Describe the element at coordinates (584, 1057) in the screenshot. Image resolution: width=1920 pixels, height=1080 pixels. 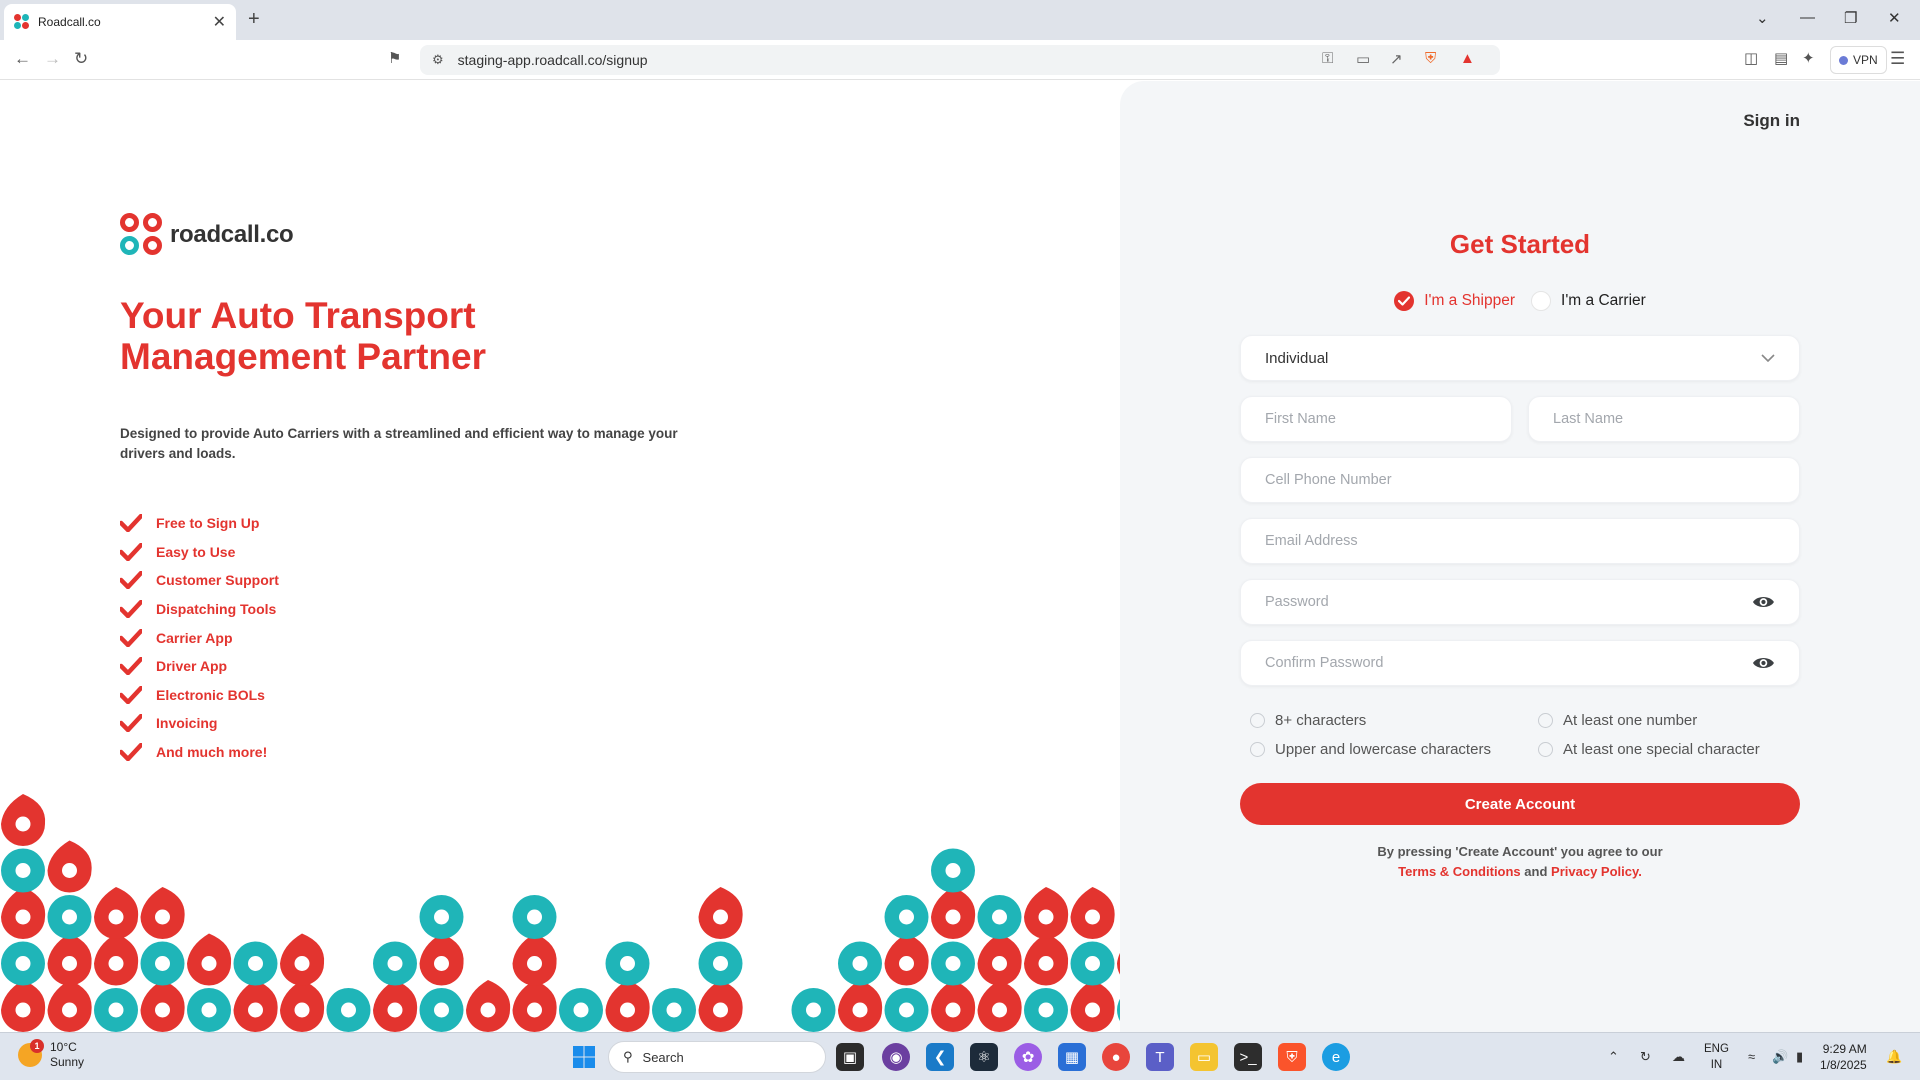
I see `start-icon` at that location.